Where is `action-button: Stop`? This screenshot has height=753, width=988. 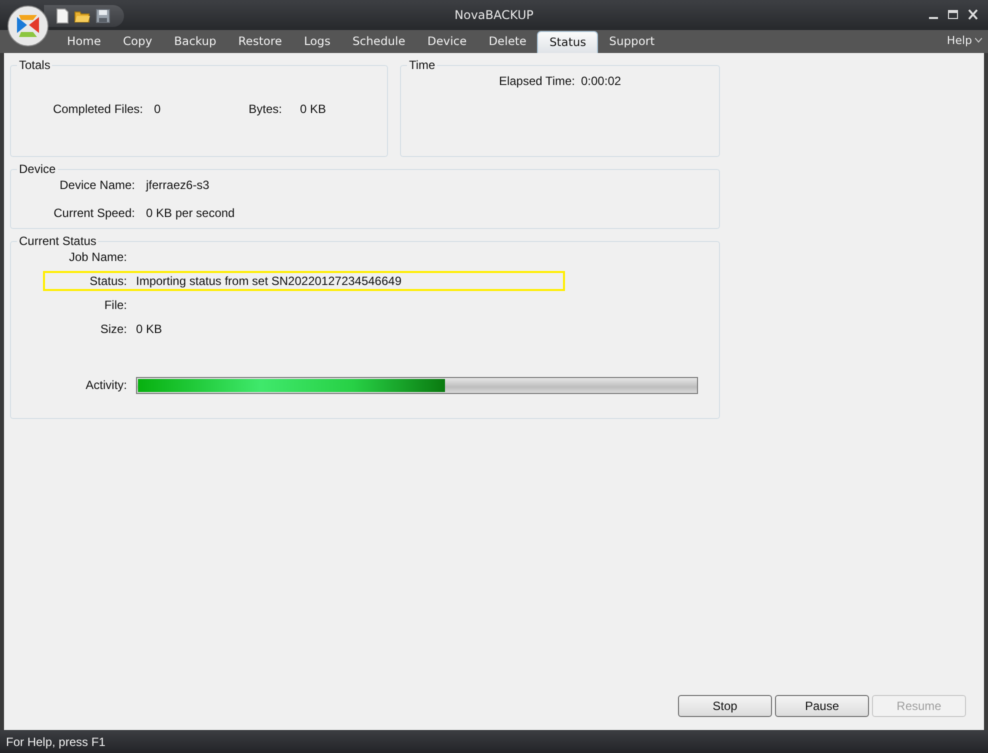 action-button: Stop is located at coordinates (725, 706).